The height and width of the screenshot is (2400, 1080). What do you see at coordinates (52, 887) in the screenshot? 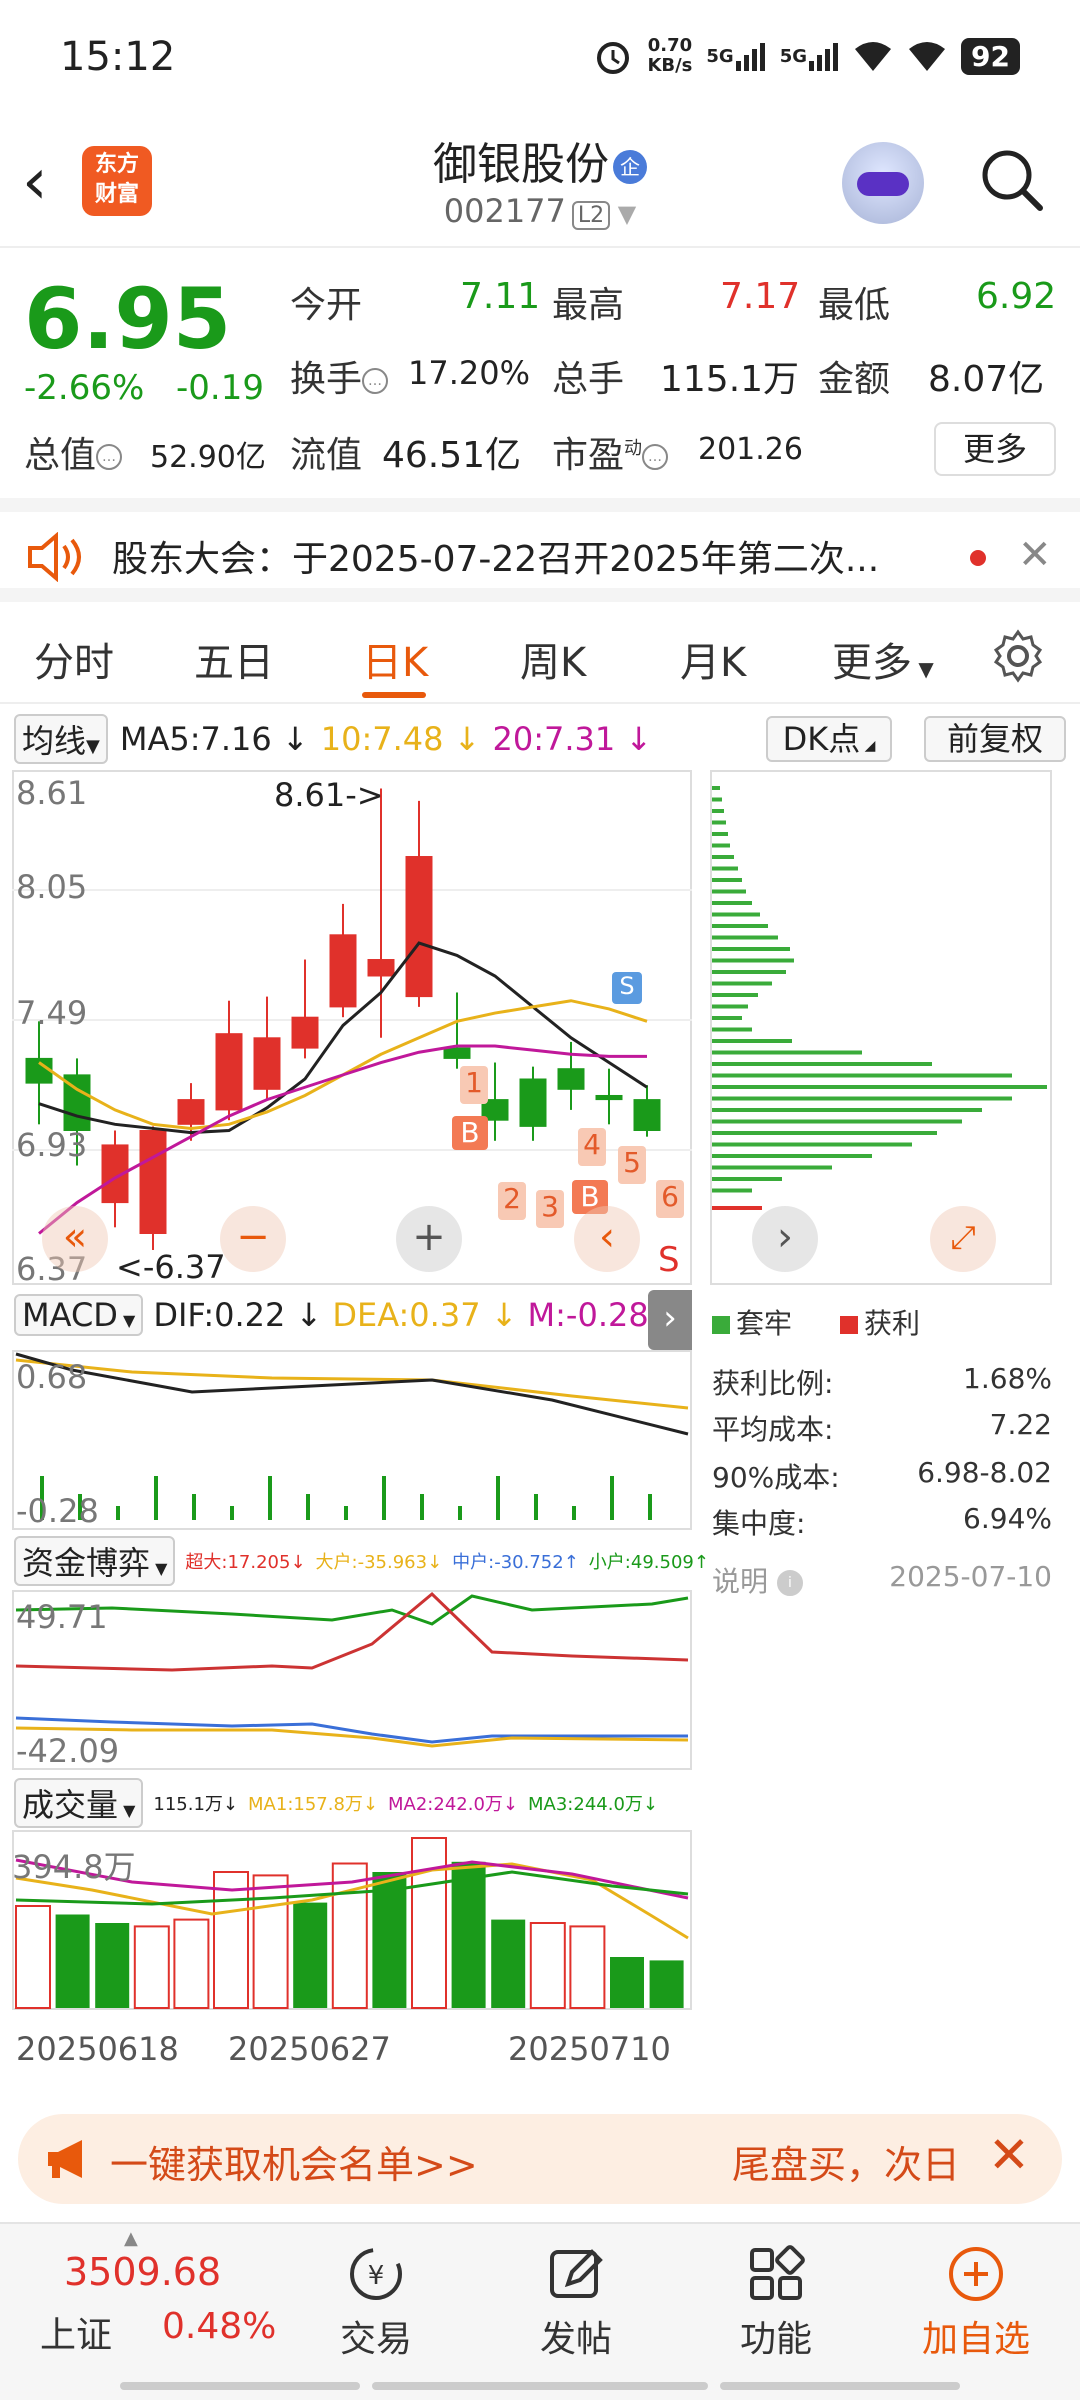
I see `y-label-2: 8.05` at bounding box center [52, 887].